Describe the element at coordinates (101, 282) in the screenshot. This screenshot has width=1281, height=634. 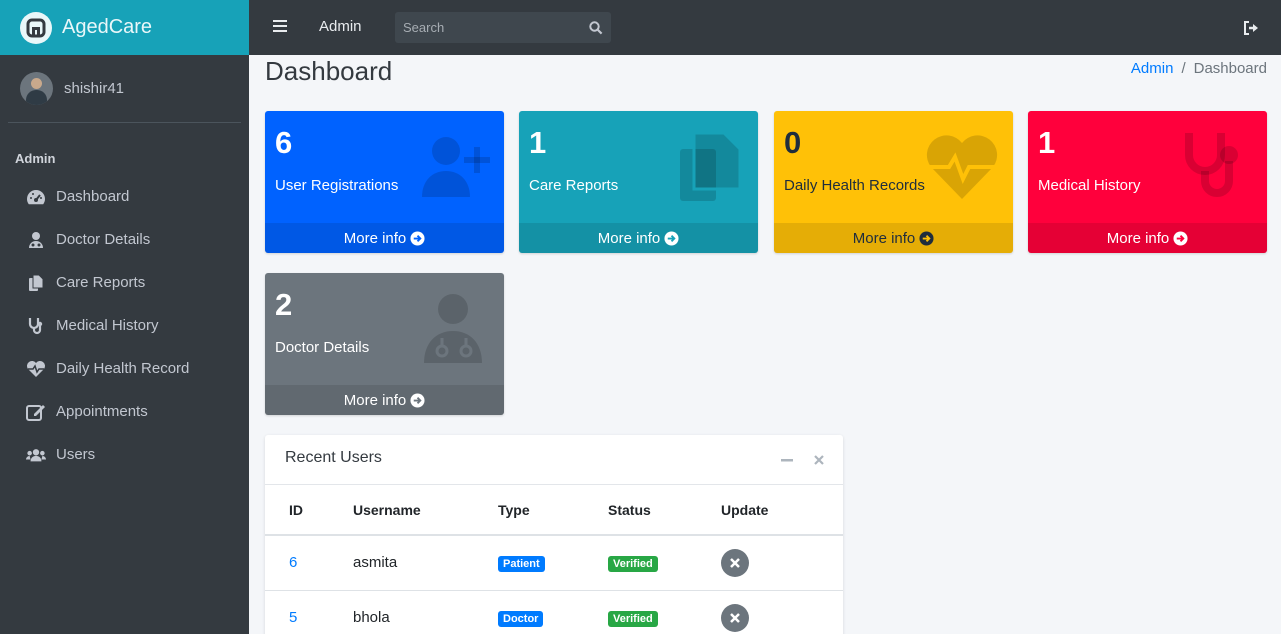
I see `sidebar-item-label: Care Reports` at that location.